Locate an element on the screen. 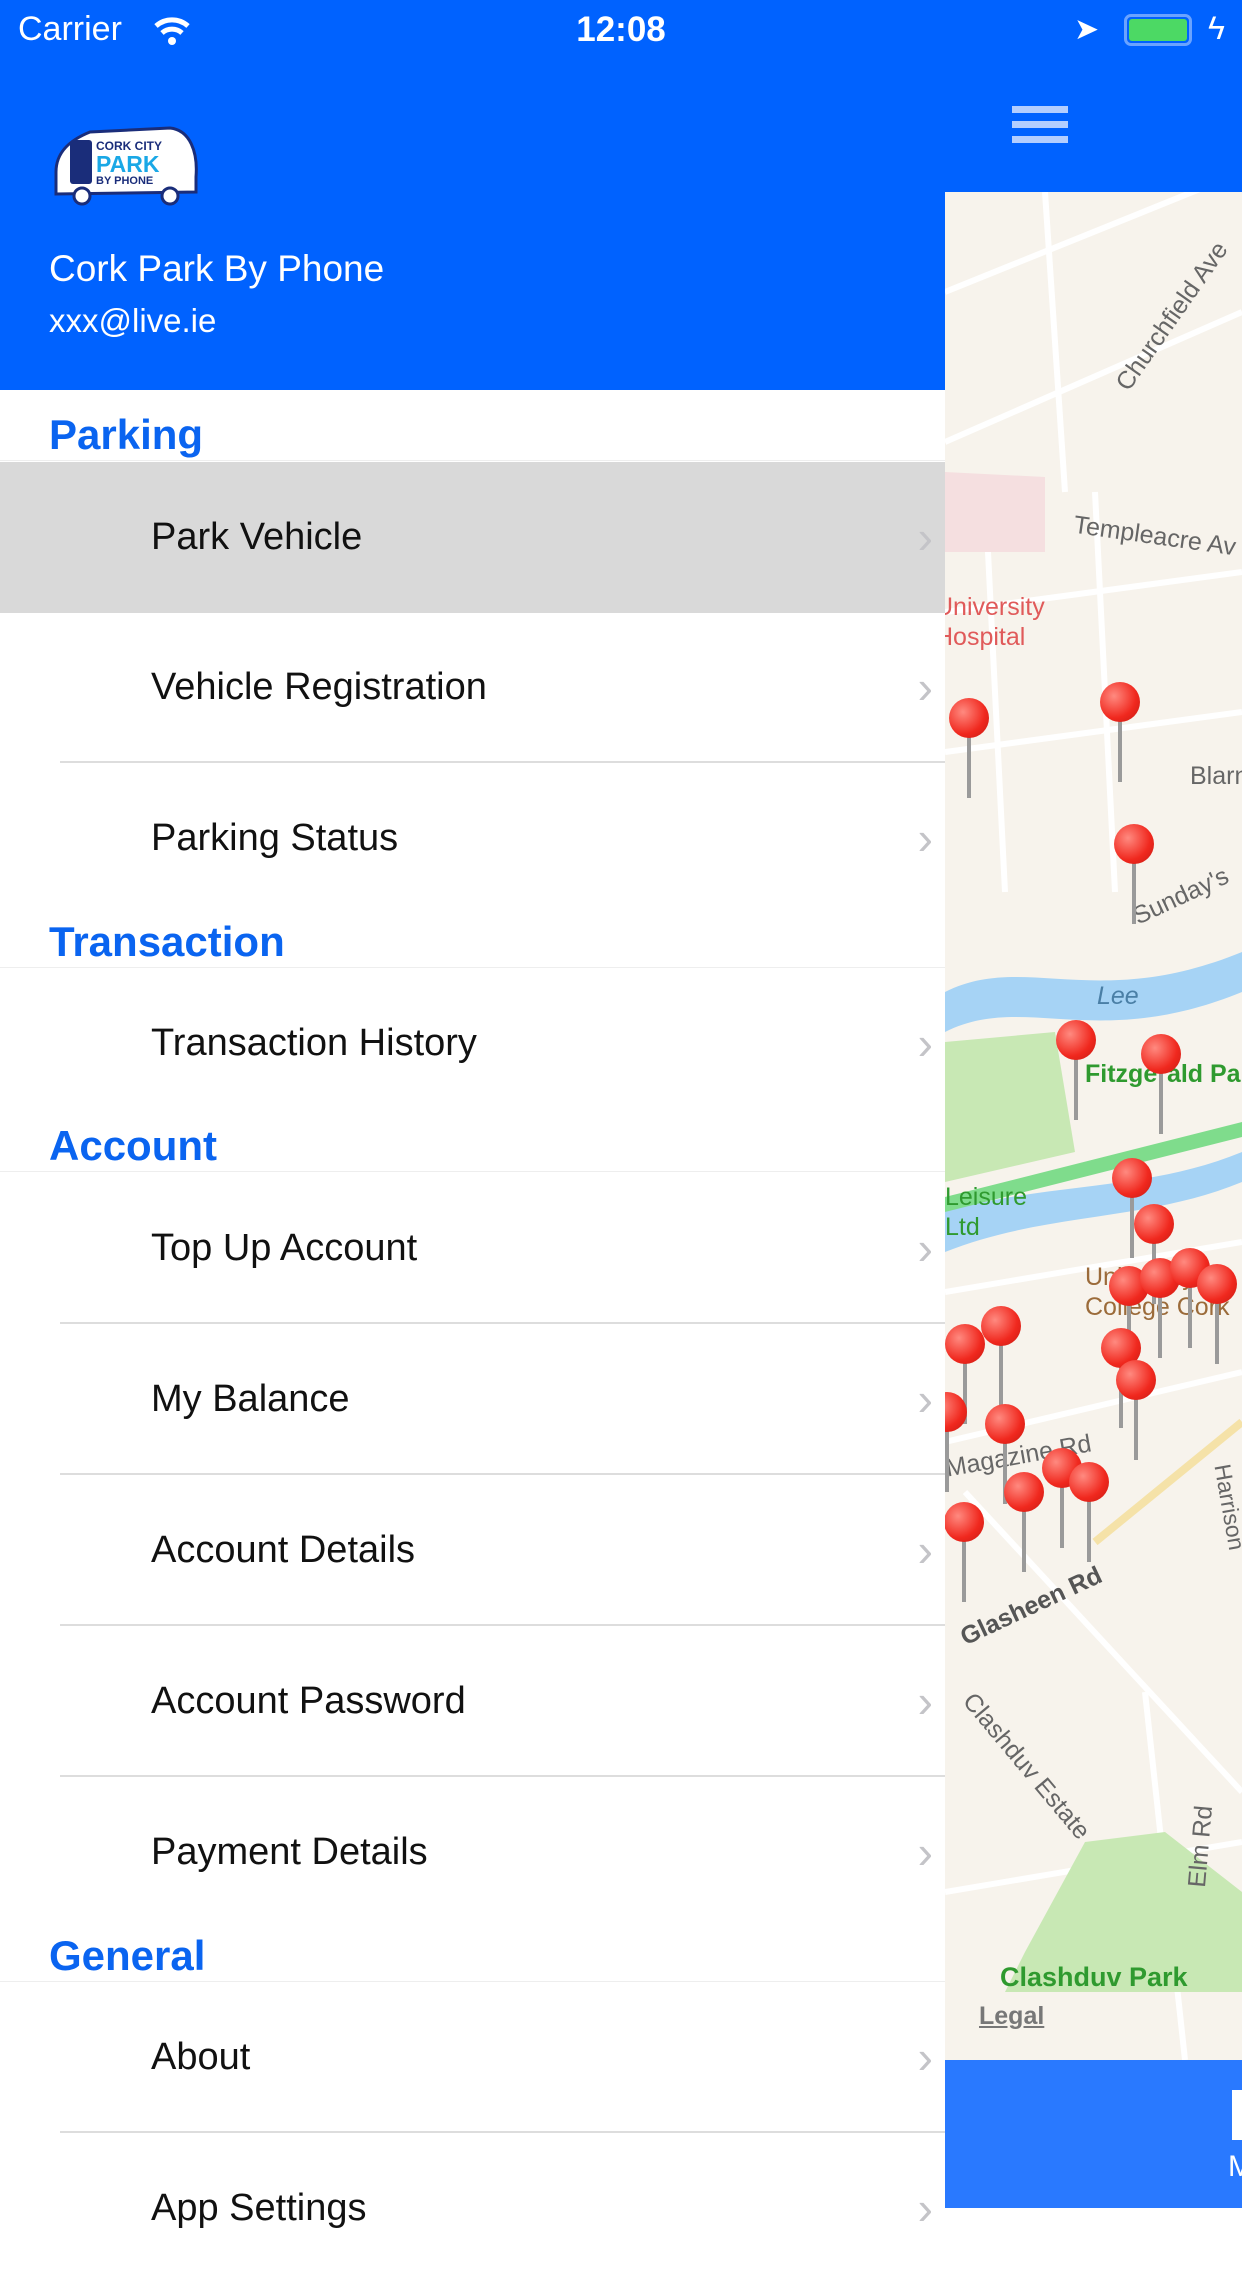 The image size is (1242, 2284). menu-item-label: Account Details is located at coordinates (283, 1550).